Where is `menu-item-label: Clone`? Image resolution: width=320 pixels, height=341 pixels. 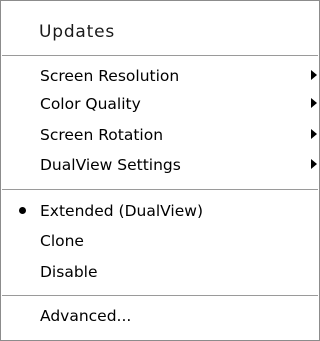
menu-item-label: Clone is located at coordinates (62, 241).